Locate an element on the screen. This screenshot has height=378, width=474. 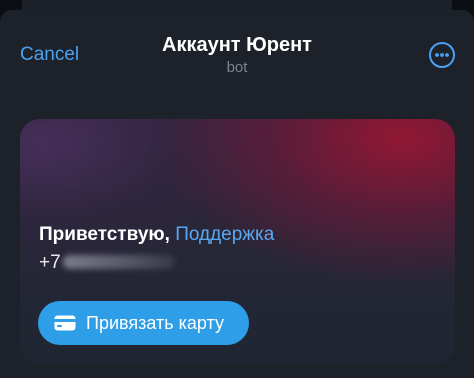
link-card-button: Привязать карту is located at coordinates (143, 323).